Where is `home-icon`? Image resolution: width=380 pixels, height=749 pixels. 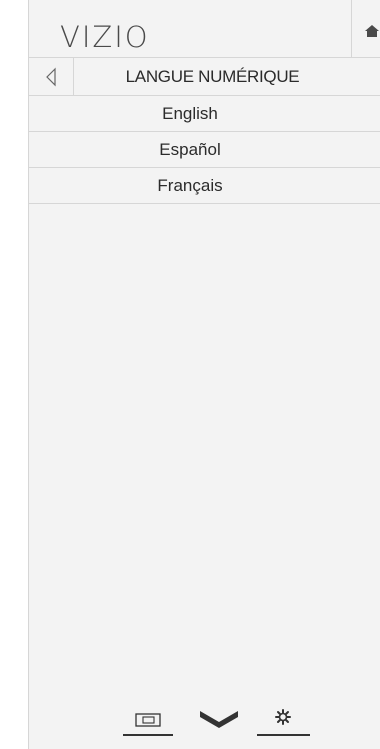
home-icon is located at coordinates (372, 31).